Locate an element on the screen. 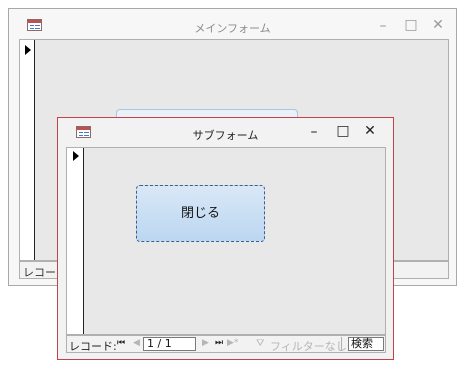 The image size is (474, 377). filter-toggle: フィルターなし is located at coordinates (308, 346).